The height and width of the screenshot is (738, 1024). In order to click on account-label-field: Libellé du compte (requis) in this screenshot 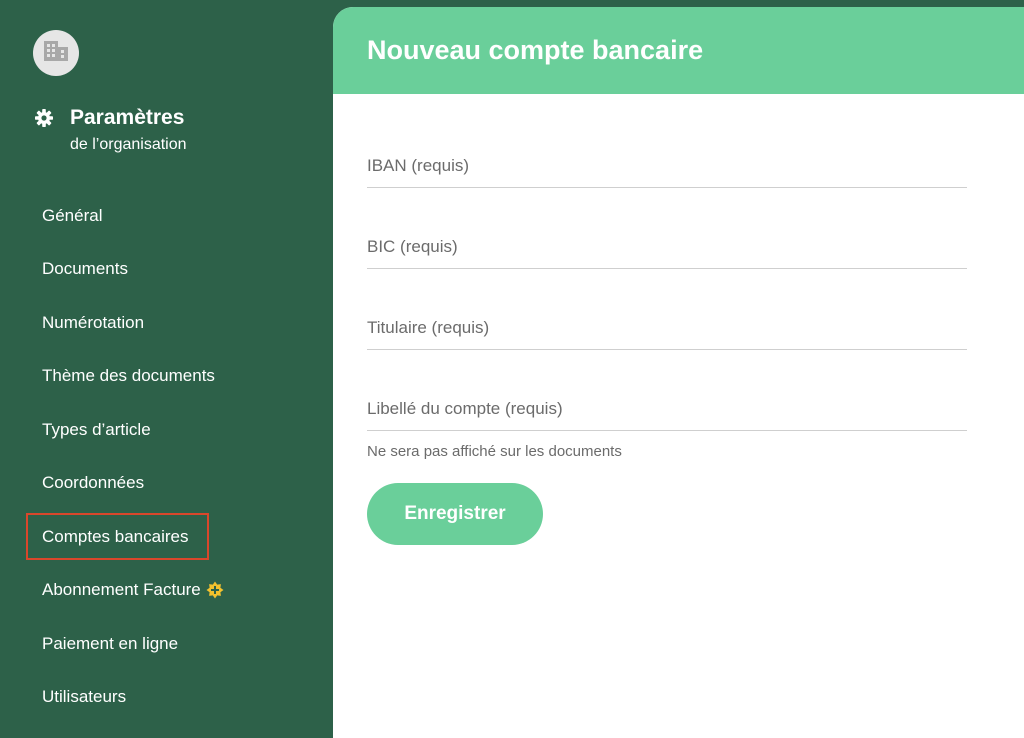, I will do `click(667, 384)`.